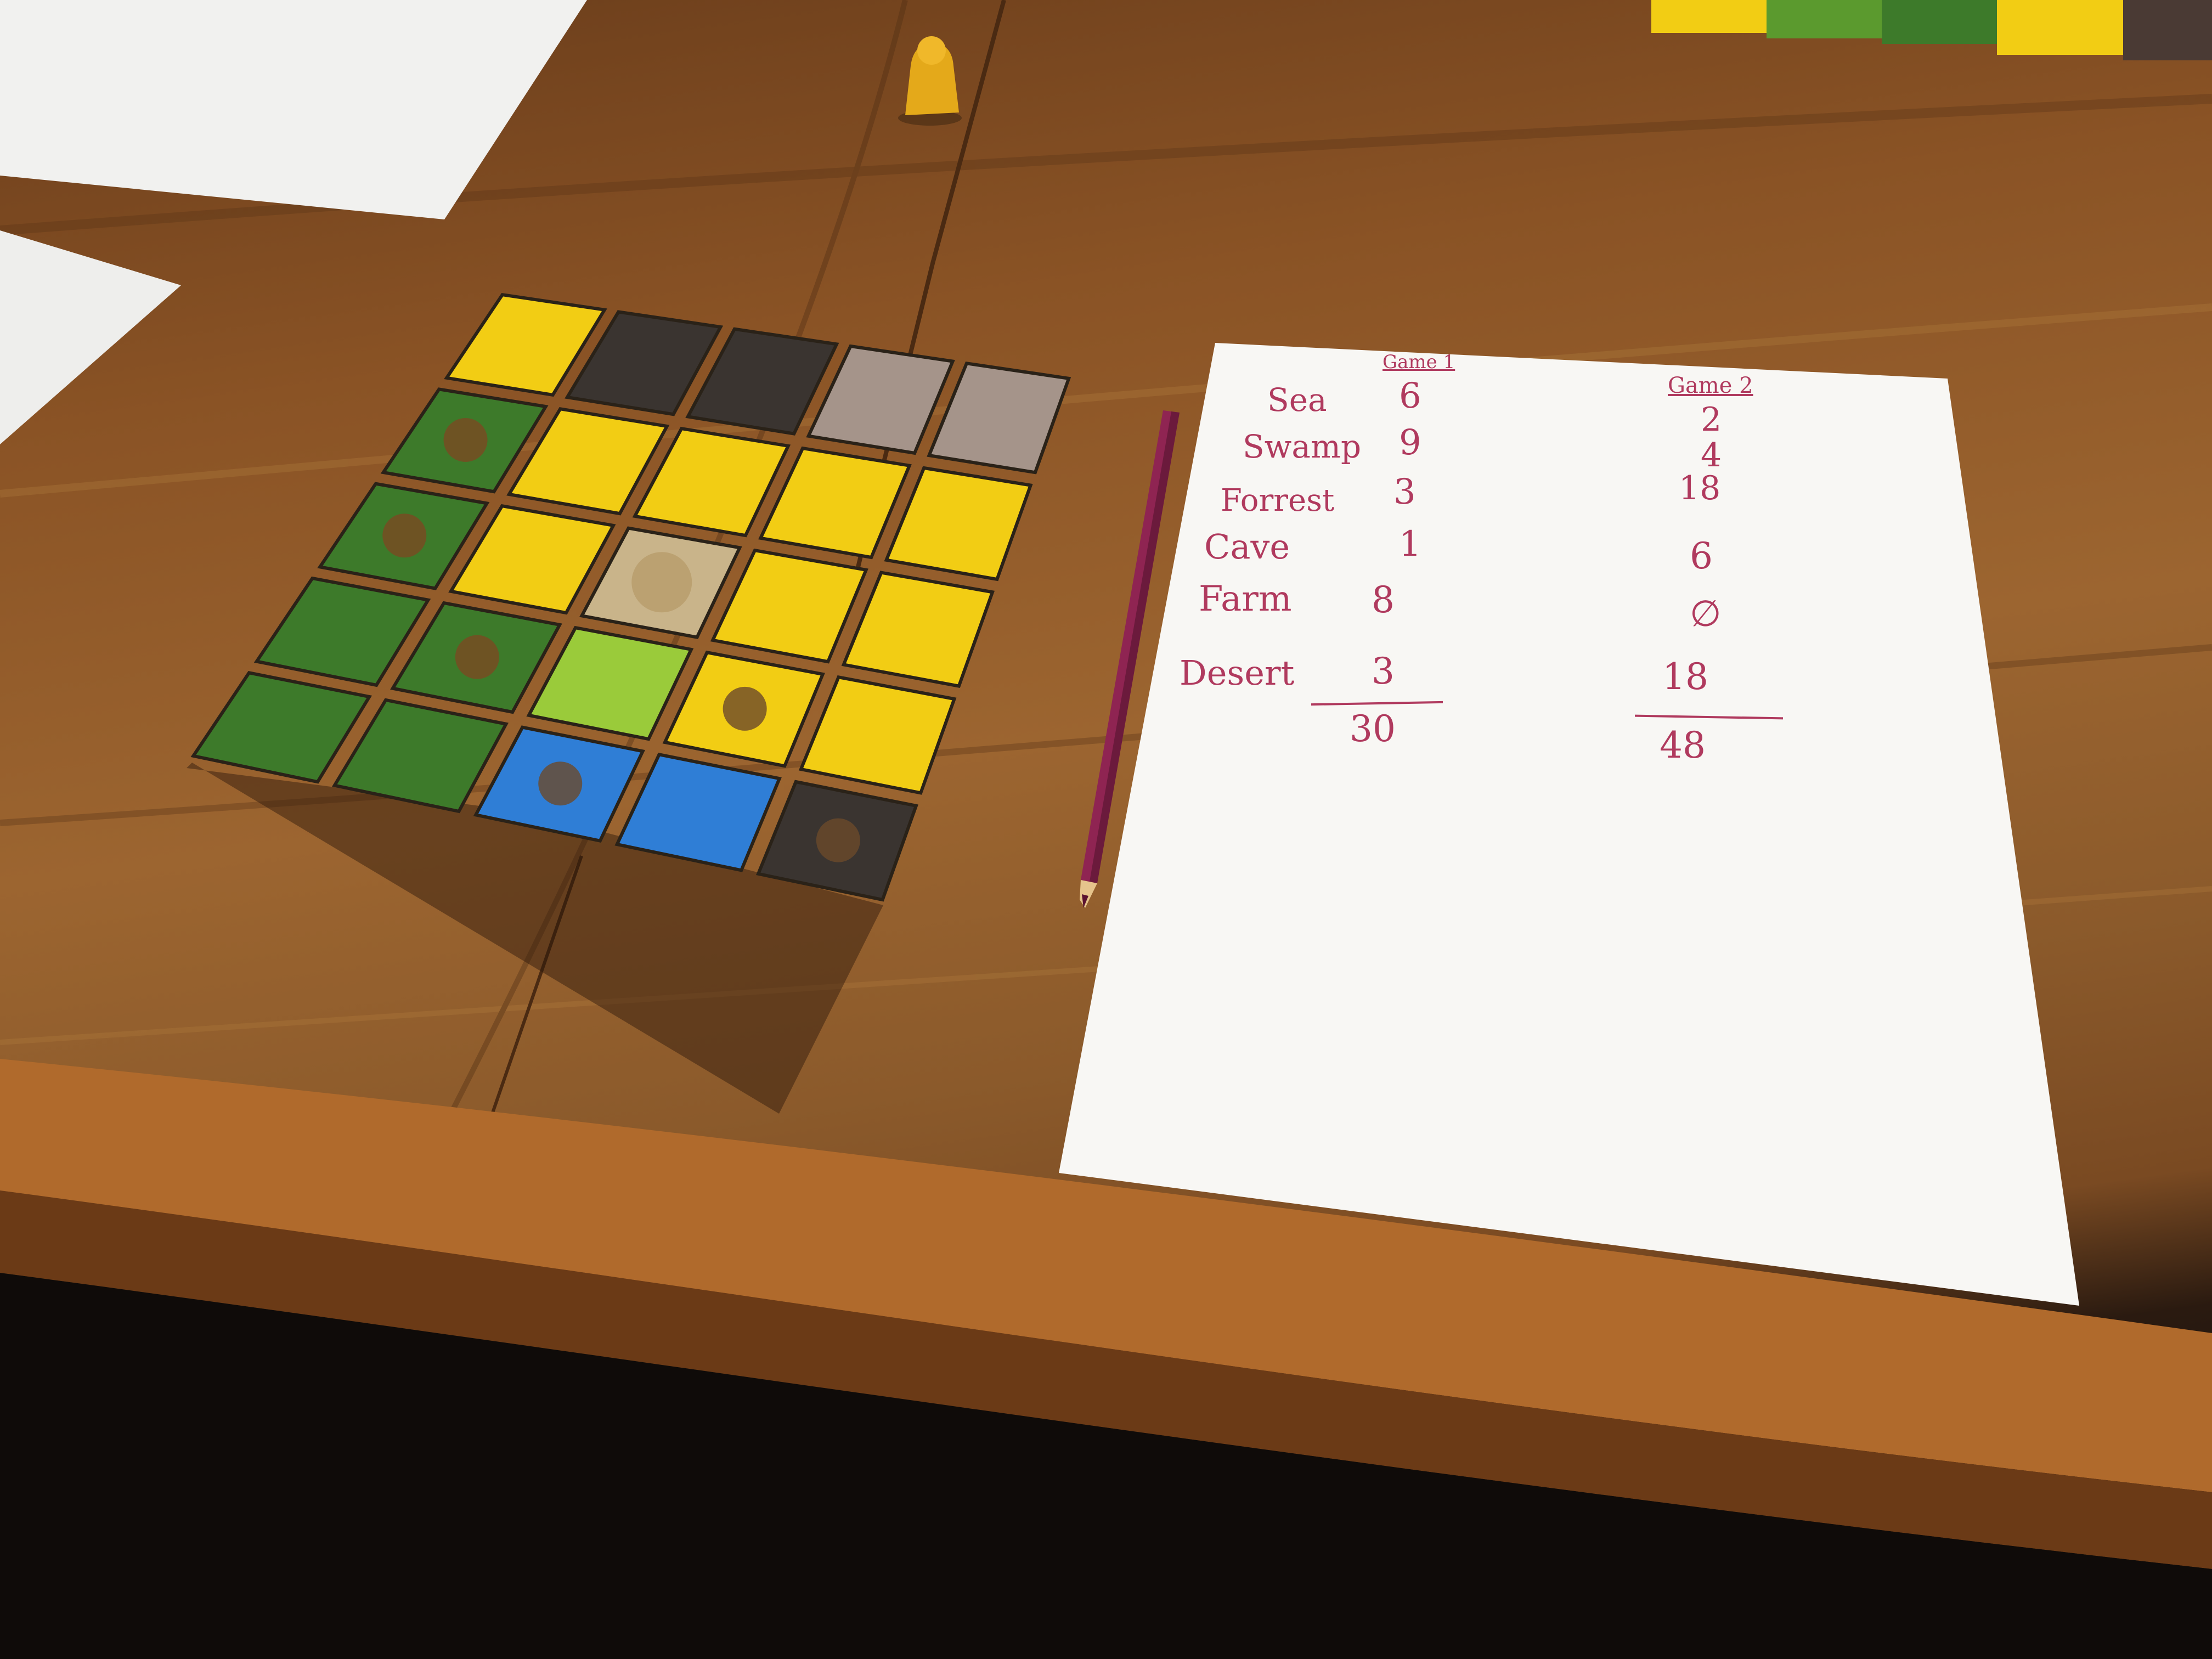  Describe the element at coordinates (1683, 745) in the screenshot. I see `game2-total: 48` at that location.